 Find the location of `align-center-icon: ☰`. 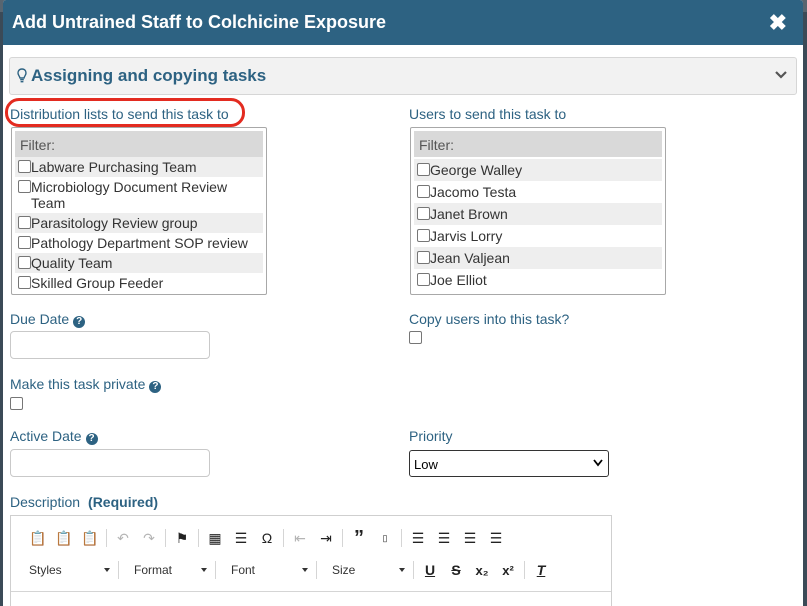

align-center-icon: ☰ is located at coordinates (444, 538).